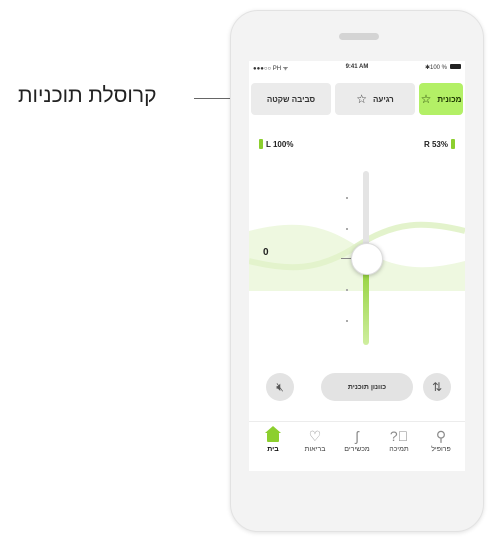 The height and width of the screenshot is (538, 492). I want to click on left-battery-icon, so click(261, 144).